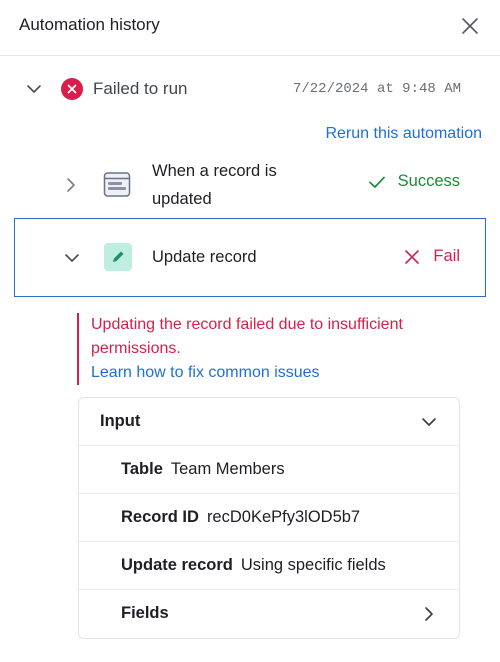 The height and width of the screenshot is (662, 500). I want to click on step-result-fail: Fail, so click(431, 256).